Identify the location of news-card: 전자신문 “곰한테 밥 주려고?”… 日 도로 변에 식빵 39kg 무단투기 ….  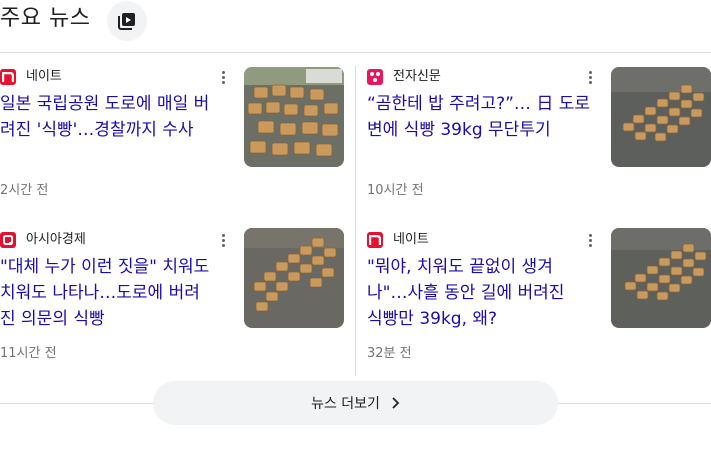
(539, 137).